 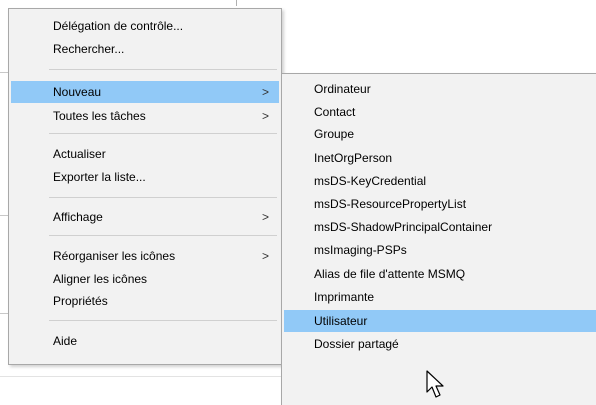 What do you see at coordinates (440, 89) in the screenshot?
I see `submenu-item-ordinateur: Ordinateur` at bounding box center [440, 89].